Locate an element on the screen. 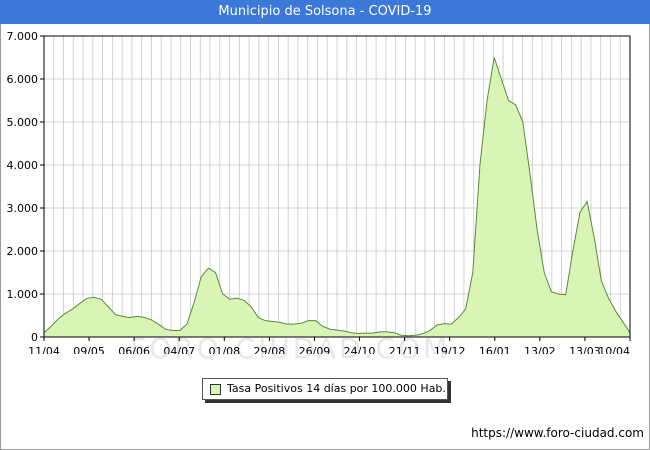 This screenshot has height=450, width=650. x-tick-label: 29/08 is located at coordinates (270, 349).